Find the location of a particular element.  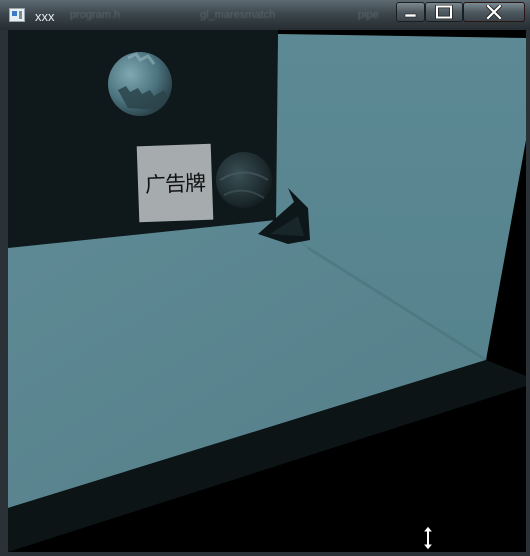

window-frame-right is located at coordinates (528, 293).